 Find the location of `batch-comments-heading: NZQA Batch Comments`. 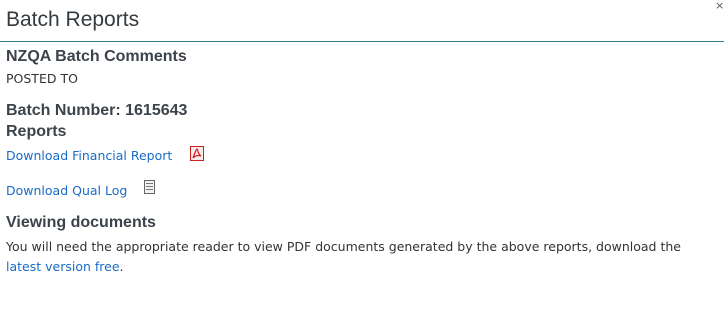

batch-comments-heading: NZQA Batch Comments is located at coordinates (96, 56).